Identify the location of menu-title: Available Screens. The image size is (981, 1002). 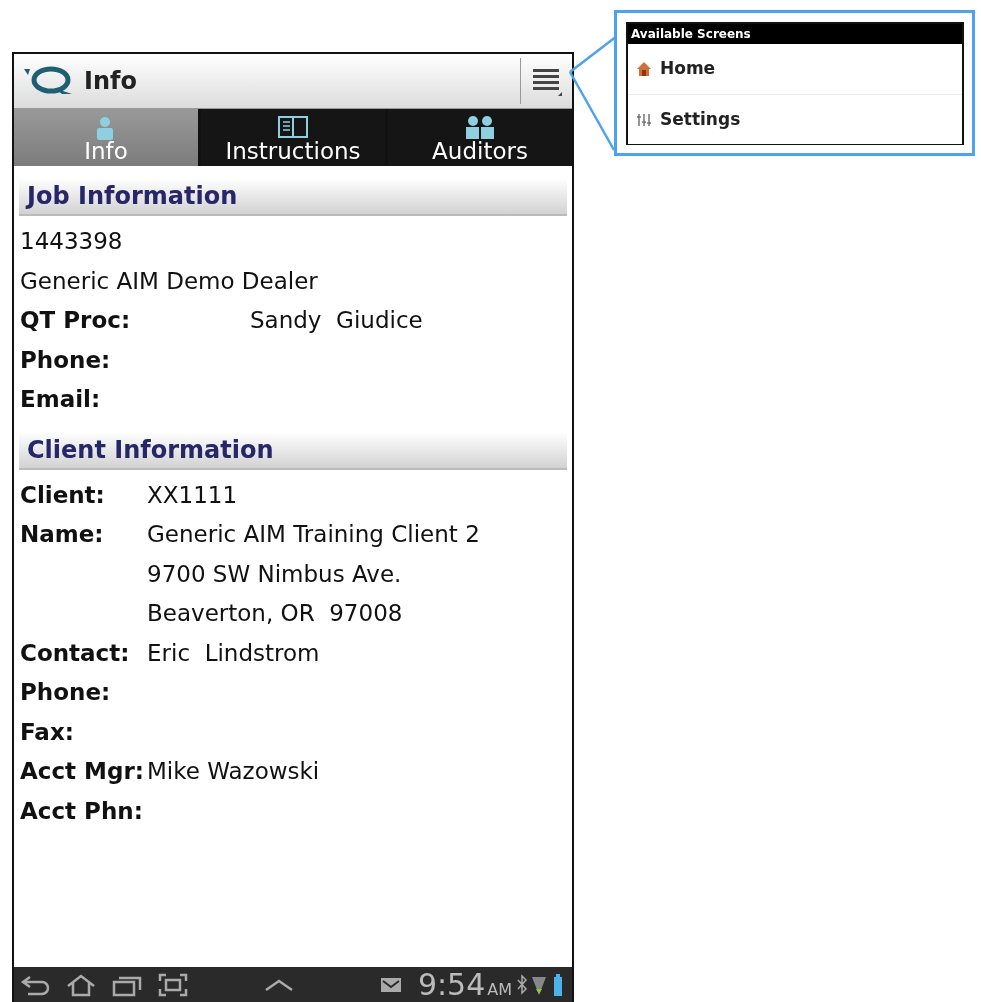
(795, 34).